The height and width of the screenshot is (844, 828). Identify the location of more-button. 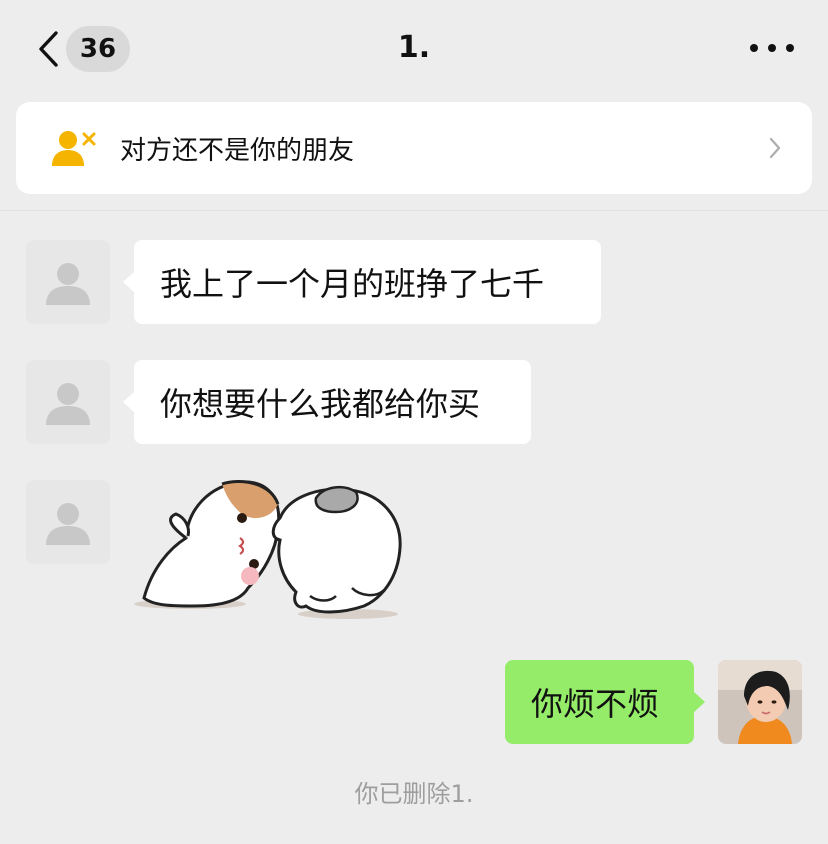
(772, 48).